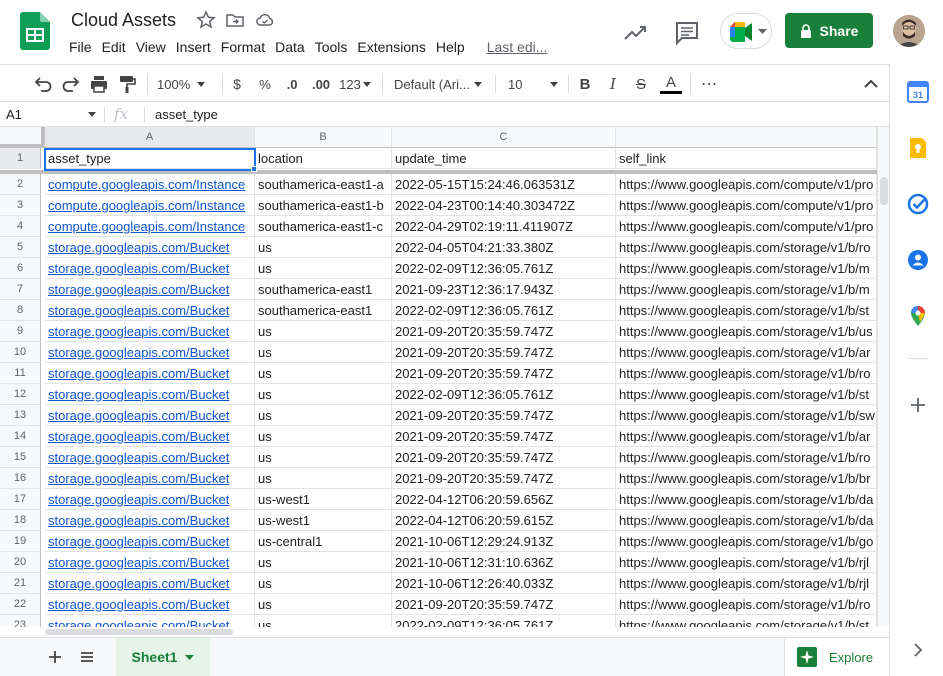 Image resolution: width=943 pixels, height=676 pixels. What do you see at coordinates (504, 520) in the screenshot?
I see `cell-c: 2022-04-12T06:20:59.615Z` at bounding box center [504, 520].